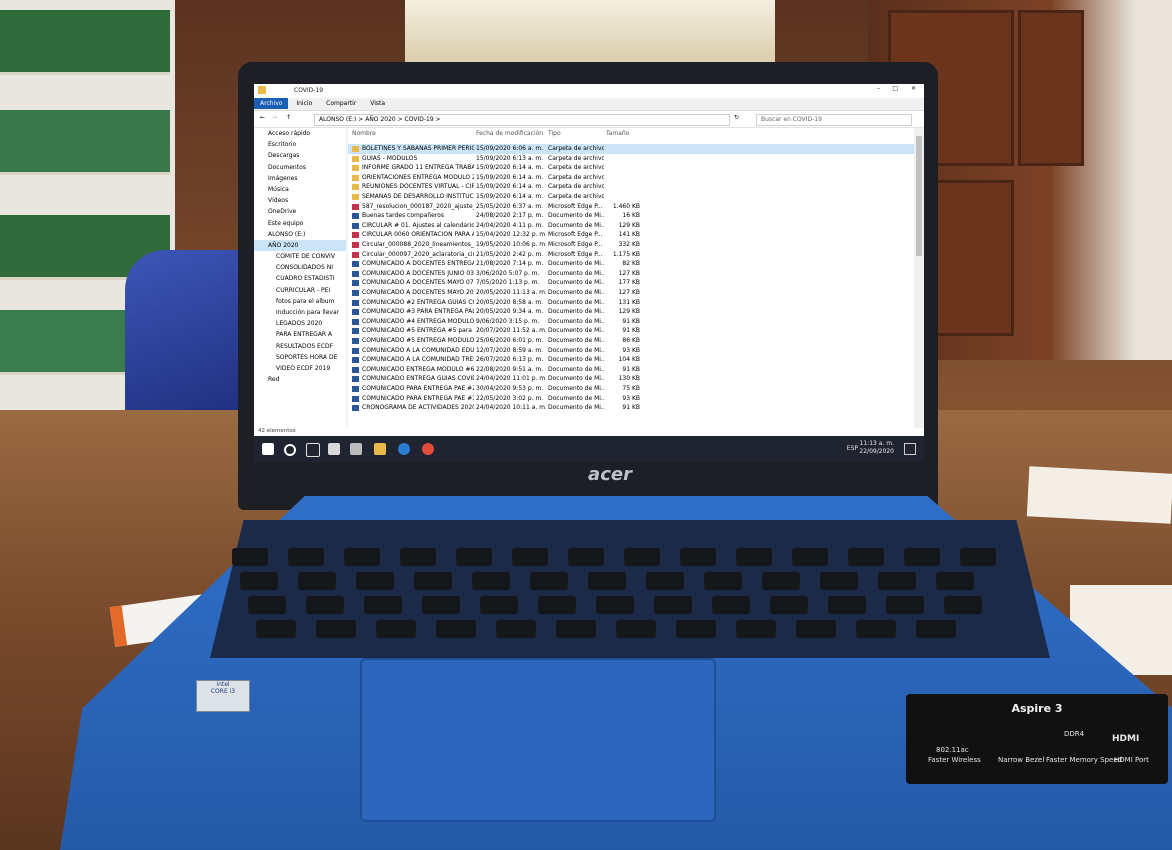 Image resolution: width=1172 pixels, height=850 pixels. What do you see at coordinates (300, 312) in the screenshot?
I see `sidebar-item: Inducción para llevar` at bounding box center [300, 312].